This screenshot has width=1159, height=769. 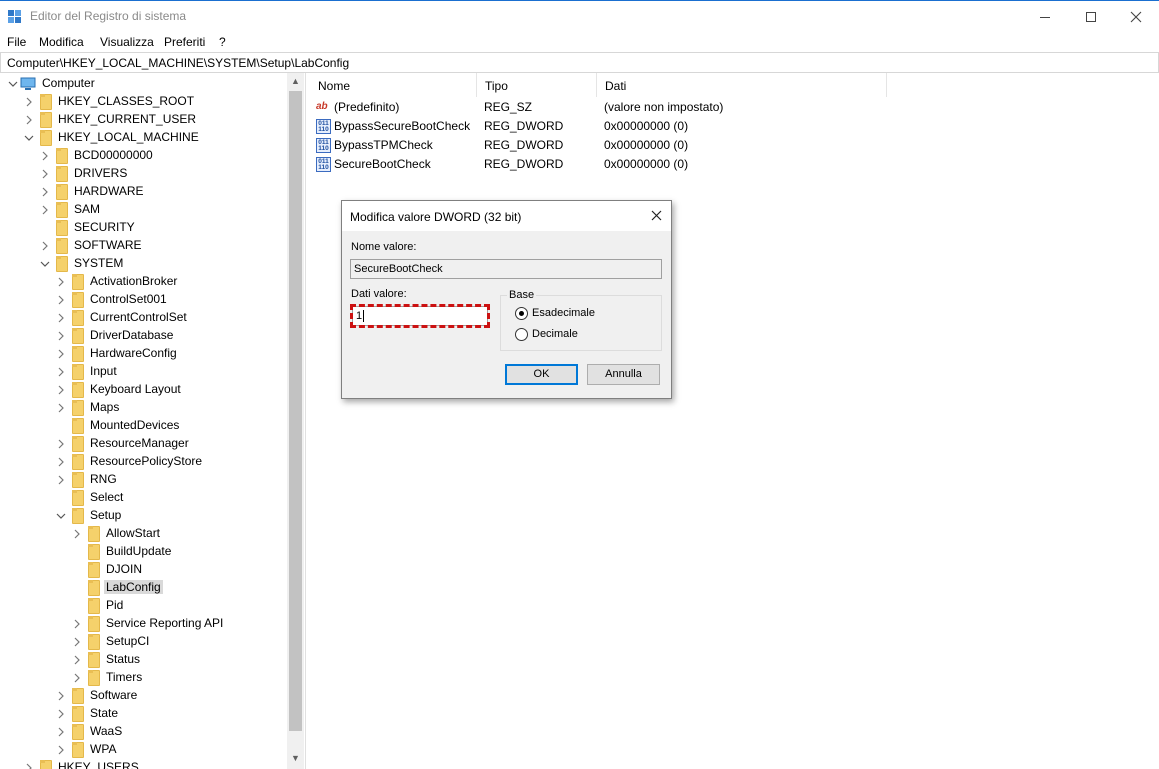 What do you see at coordinates (142, 660) in the screenshot?
I see `tree-item: Status` at bounding box center [142, 660].